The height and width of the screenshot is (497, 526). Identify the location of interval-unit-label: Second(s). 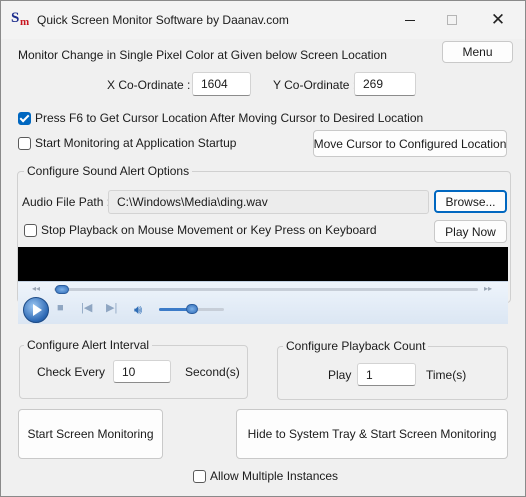
(212, 372).